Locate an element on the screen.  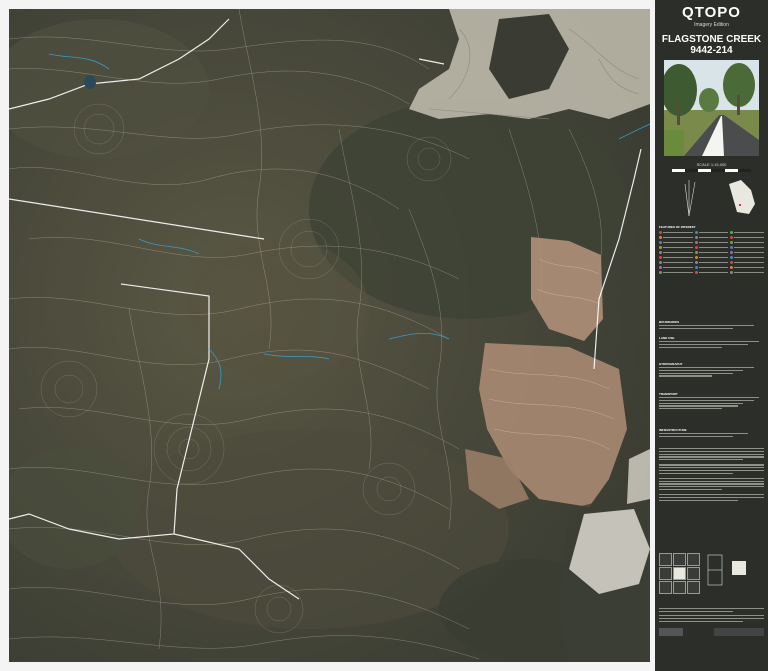
legend-infrastructure: INFRASTRUCTURE is located at coordinates (711, 433).